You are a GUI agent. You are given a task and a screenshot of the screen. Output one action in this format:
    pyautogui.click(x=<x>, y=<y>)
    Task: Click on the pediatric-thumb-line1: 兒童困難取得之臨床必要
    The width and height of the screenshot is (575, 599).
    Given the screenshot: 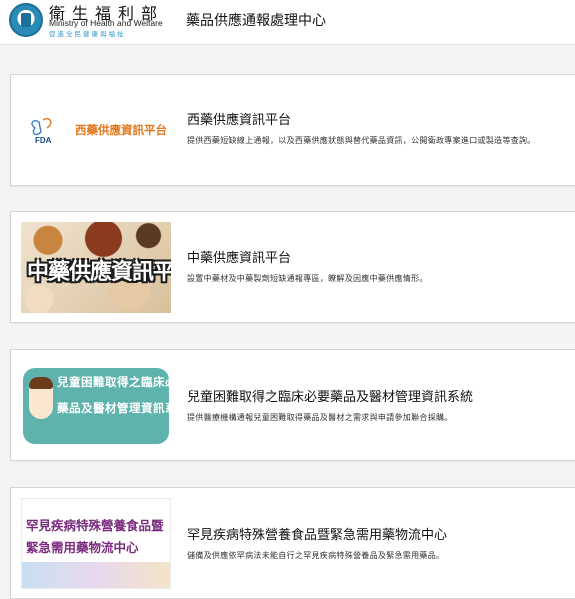 What is the action you would take?
    pyautogui.click(x=114, y=382)
    